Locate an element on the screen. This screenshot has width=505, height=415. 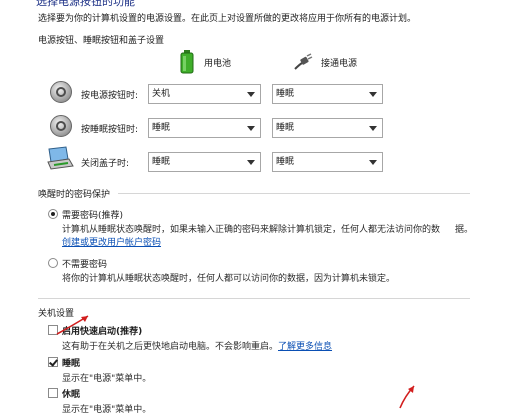
hibernate-label: 休眠 is located at coordinates (71, 393).